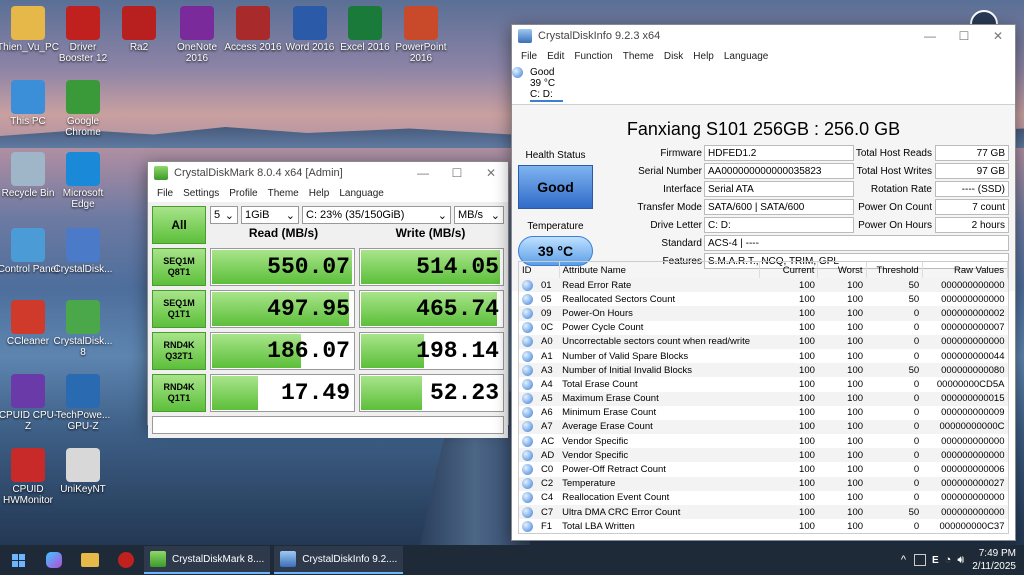 Image resolution: width=1024 pixels, height=575 pixels. What do you see at coordinates (179, 309) in the screenshot?
I see `test-button: SEQ1M Q1T1` at bounding box center [179, 309].